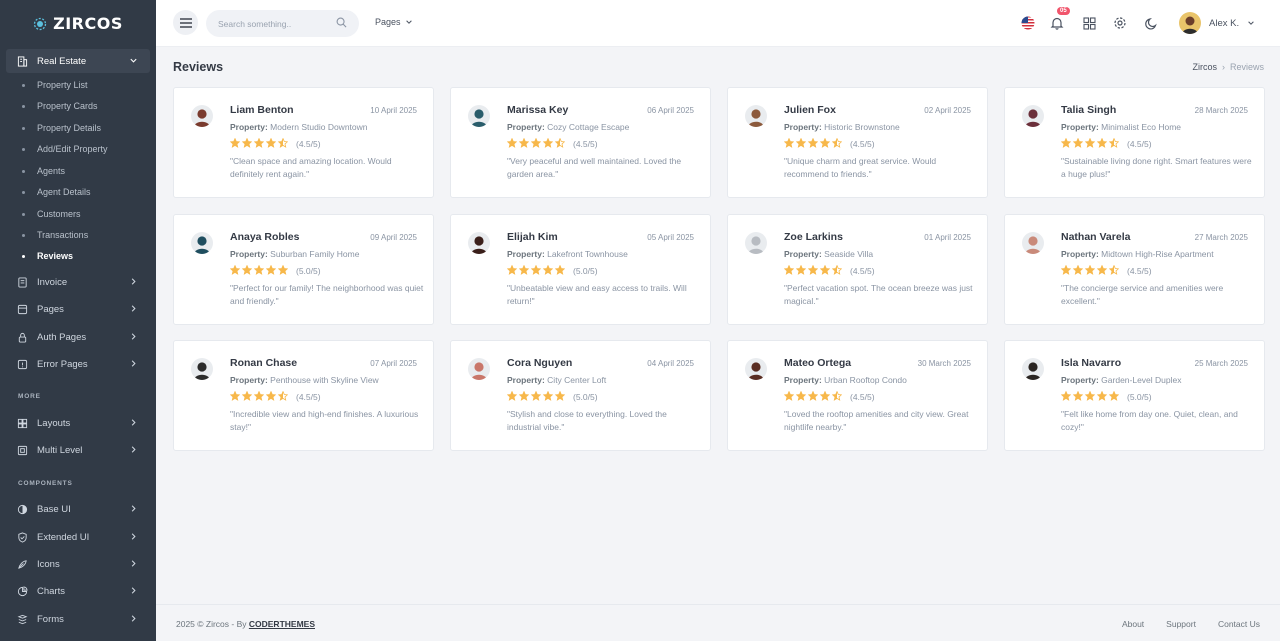  I want to click on review-date: 25 March 2025, so click(1221, 363).